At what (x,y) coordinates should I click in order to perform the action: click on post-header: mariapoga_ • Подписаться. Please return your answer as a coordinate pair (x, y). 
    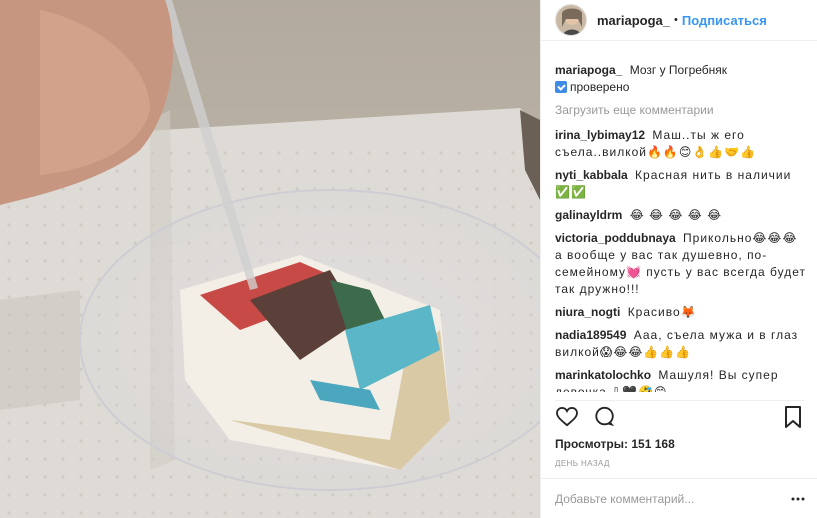
    Looking at the image, I should click on (679, 20).